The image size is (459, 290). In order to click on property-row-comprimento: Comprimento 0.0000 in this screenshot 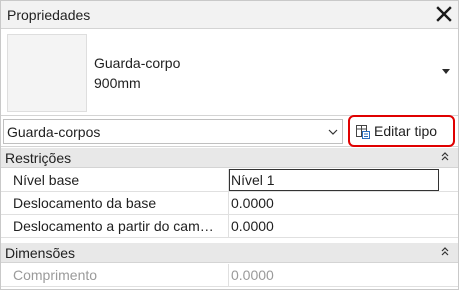, I will do `click(229, 275)`.